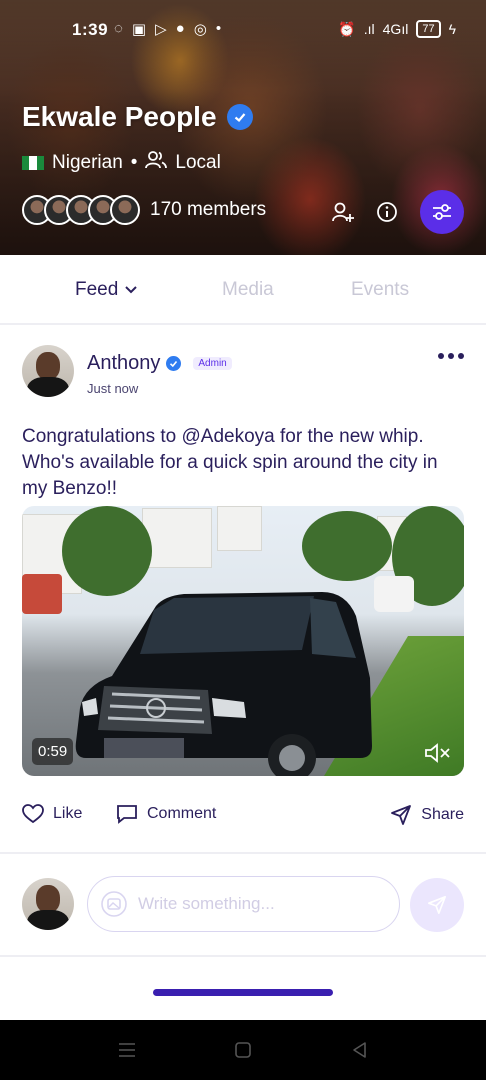 This screenshot has height=1080, width=486. What do you see at coordinates (48, 371) in the screenshot?
I see `author-avatar` at bounding box center [48, 371].